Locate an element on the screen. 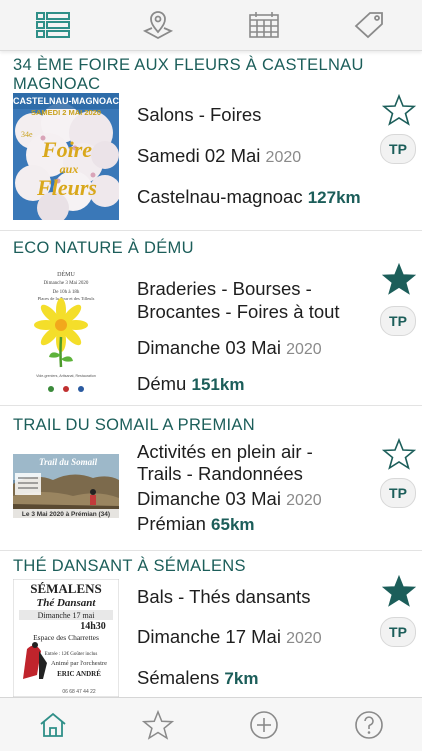 The image size is (422, 751). poster-town: SÉMALENS is located at coordinates (66, 588).